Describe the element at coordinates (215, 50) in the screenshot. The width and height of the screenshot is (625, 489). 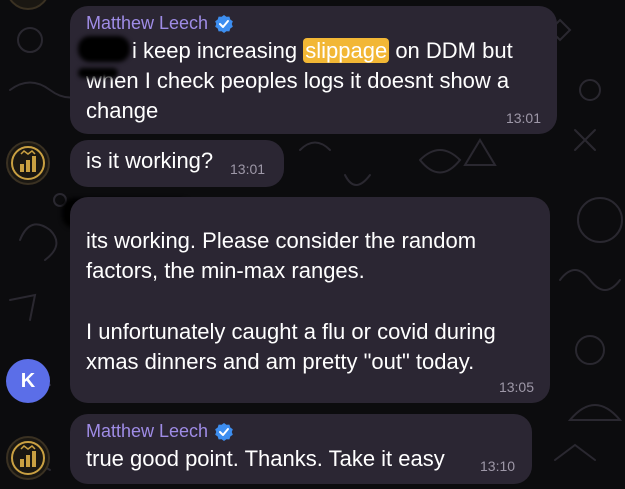
I see `message-text: i keep increasing` at that location.